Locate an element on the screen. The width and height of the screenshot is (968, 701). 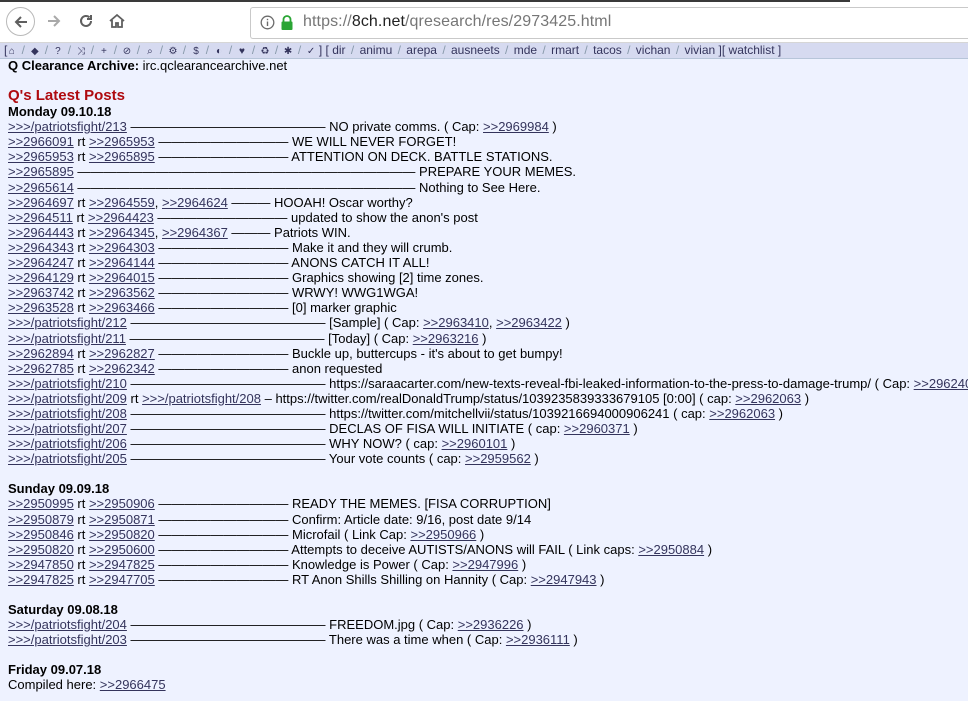
post-link: >>2964511 is located at coordinates (40, 217).